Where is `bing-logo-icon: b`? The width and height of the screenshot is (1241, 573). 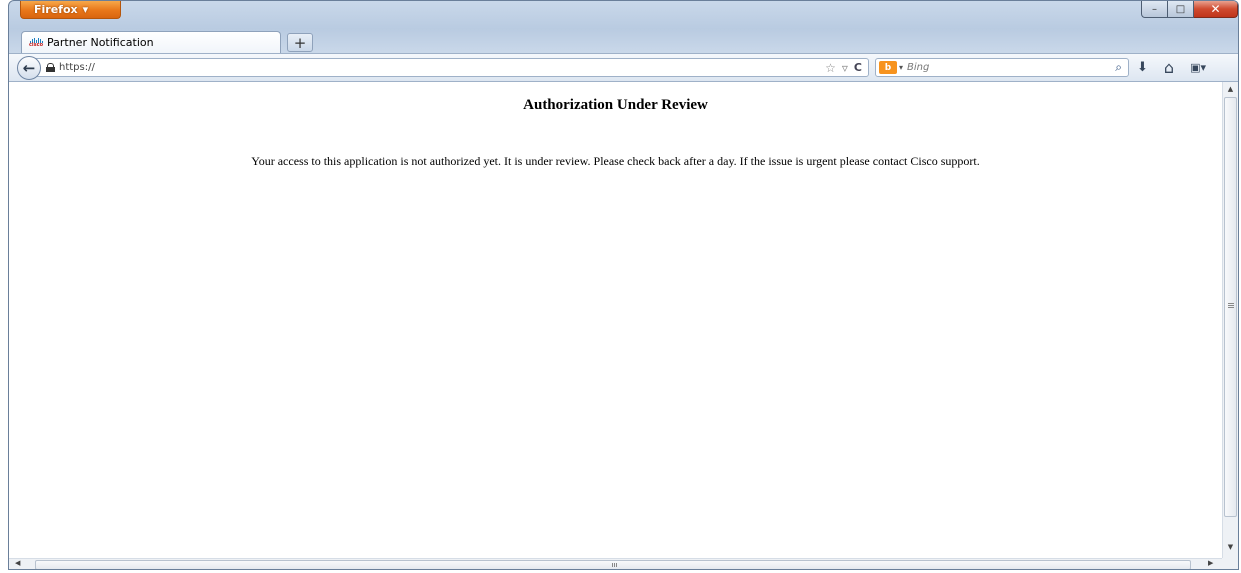 bing-logo-icon: b is located at coordinates (888, 67).